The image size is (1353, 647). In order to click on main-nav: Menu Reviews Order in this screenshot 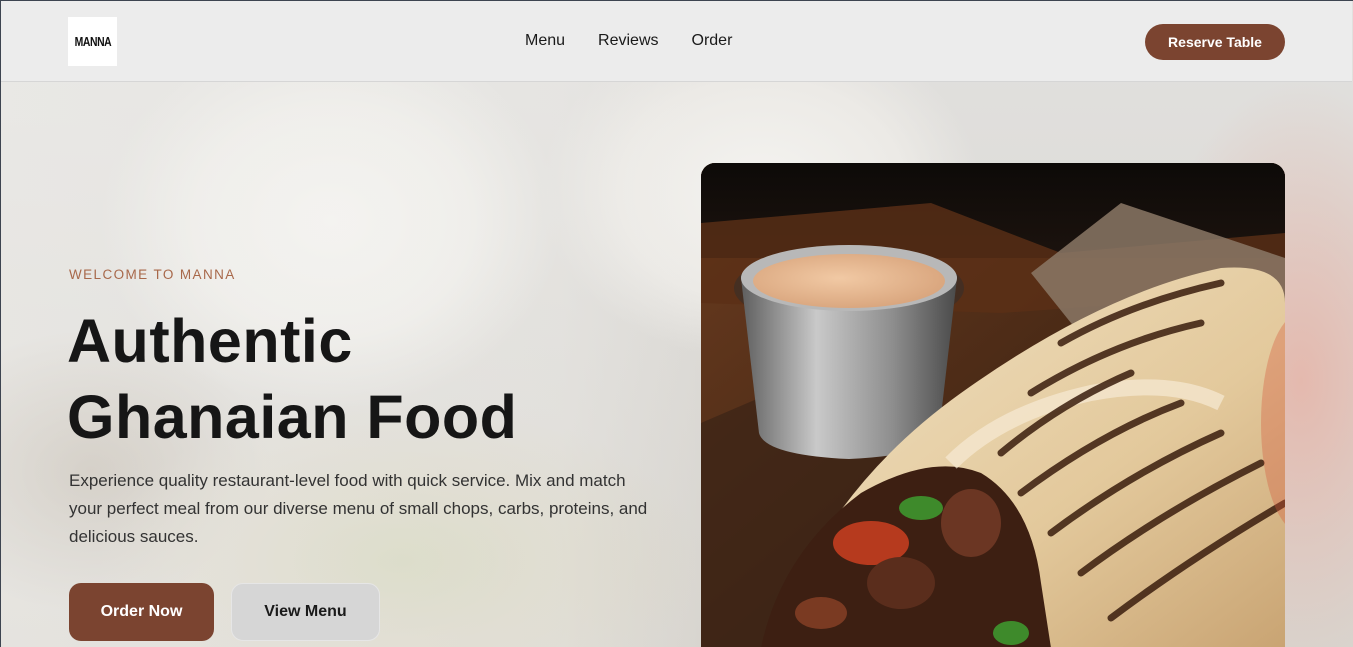, I will do `click(628, 41)`.